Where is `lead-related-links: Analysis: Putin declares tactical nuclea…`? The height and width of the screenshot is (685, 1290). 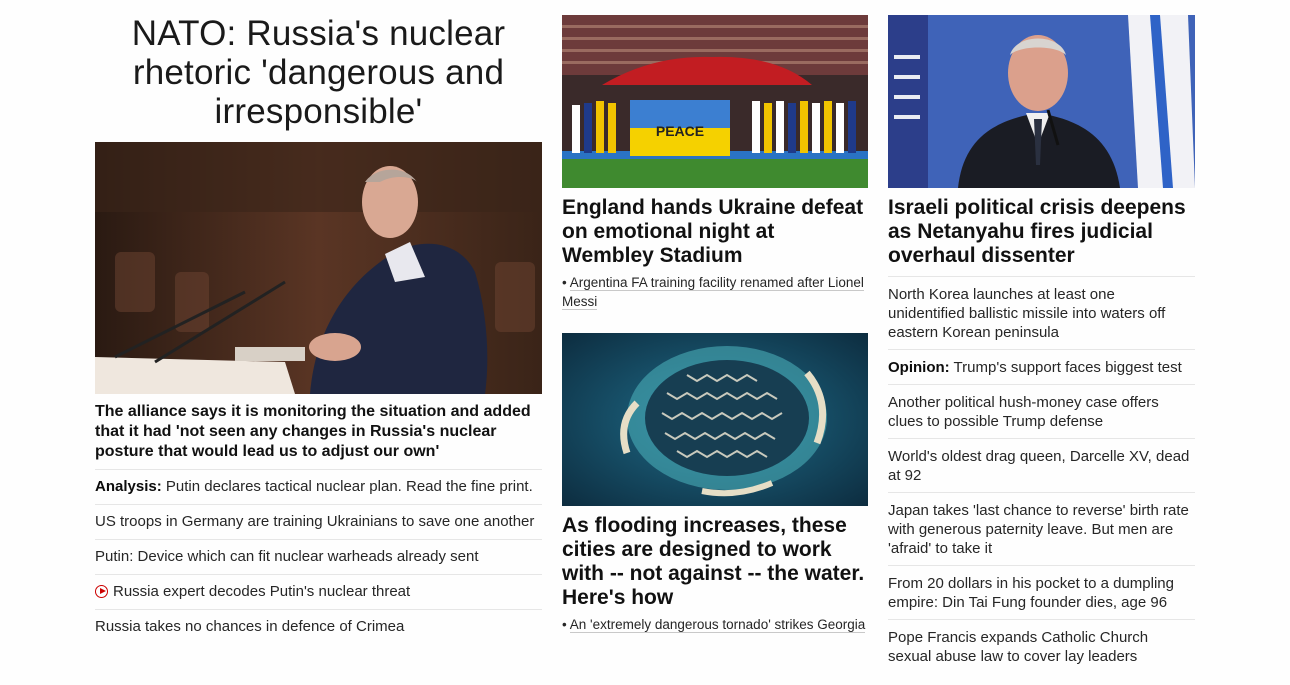
lead-related-links: Analysis: Putin declares tactical nuclea… is located at coordinates (318, 556).